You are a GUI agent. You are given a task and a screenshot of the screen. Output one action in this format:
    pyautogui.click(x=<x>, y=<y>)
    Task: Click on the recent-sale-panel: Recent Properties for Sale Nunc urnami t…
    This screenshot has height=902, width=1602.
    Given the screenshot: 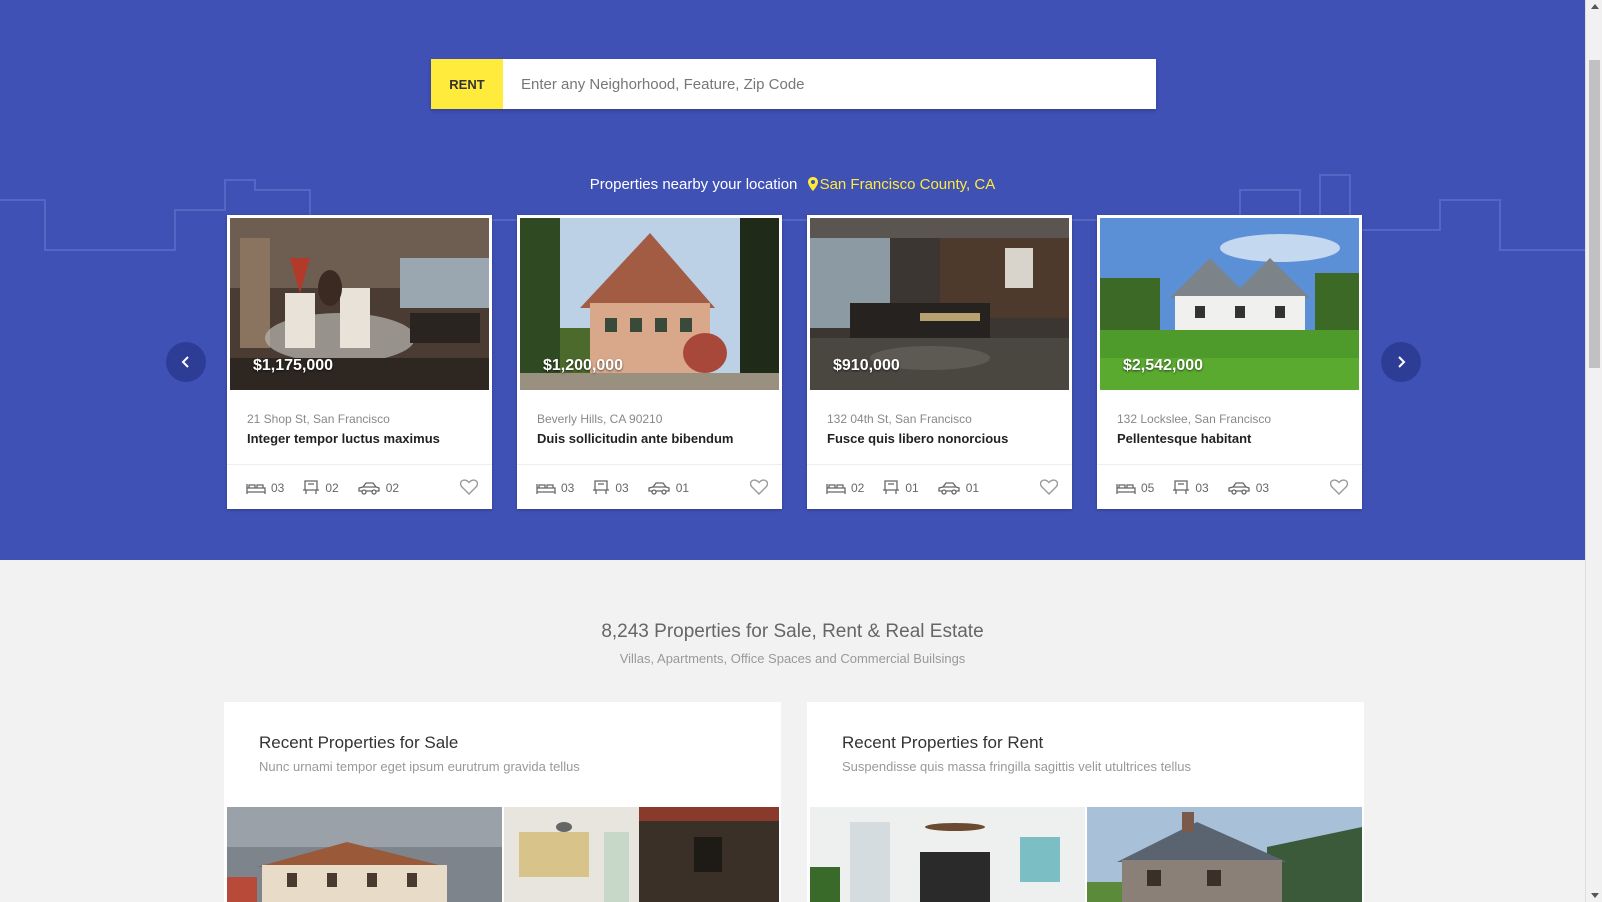 What is the action you would take?
    pyautogui.click(x=502, y=802)
    